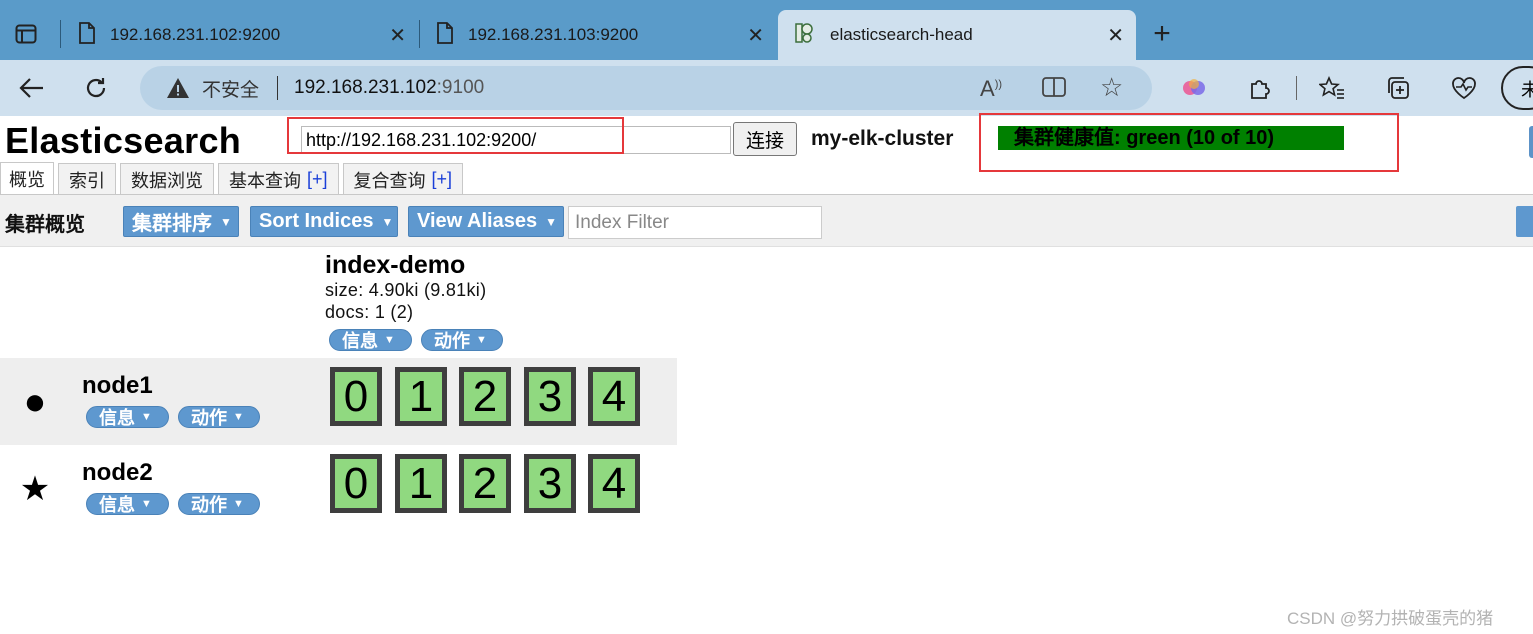 The height and width of the screenshot is (634, 1533). What do you see at coordinates (1464, 88) in the screenshot?
I see `browser-essentials-icon` at bounding box center [1464, 88].